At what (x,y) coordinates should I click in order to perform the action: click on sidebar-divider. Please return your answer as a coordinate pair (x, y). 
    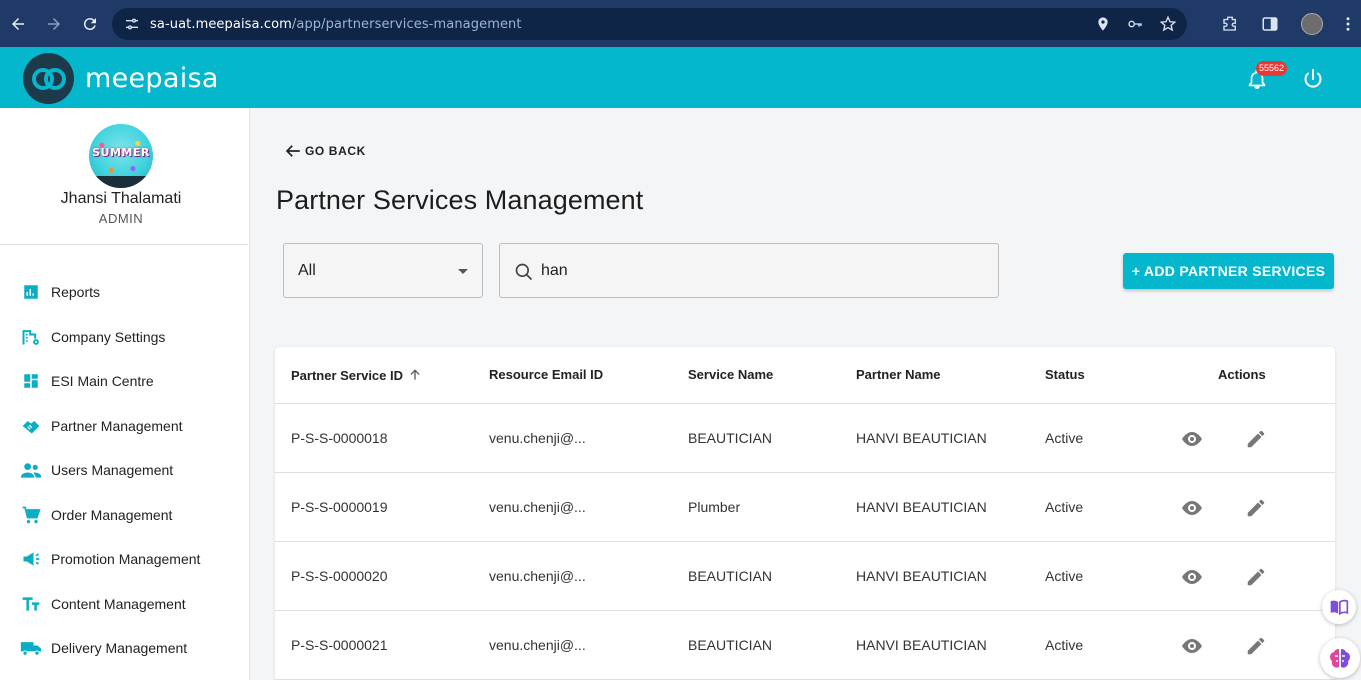
    Looking at the image, I should click on (124, 244).